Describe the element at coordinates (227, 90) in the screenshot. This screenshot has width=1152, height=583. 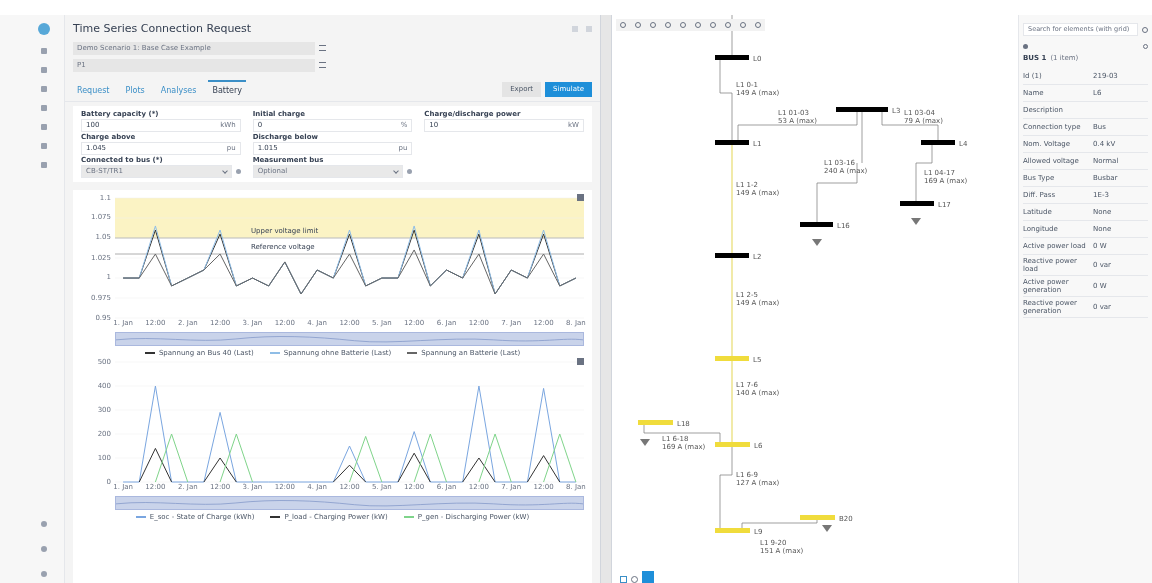
I see `tab: Battery` at that location.